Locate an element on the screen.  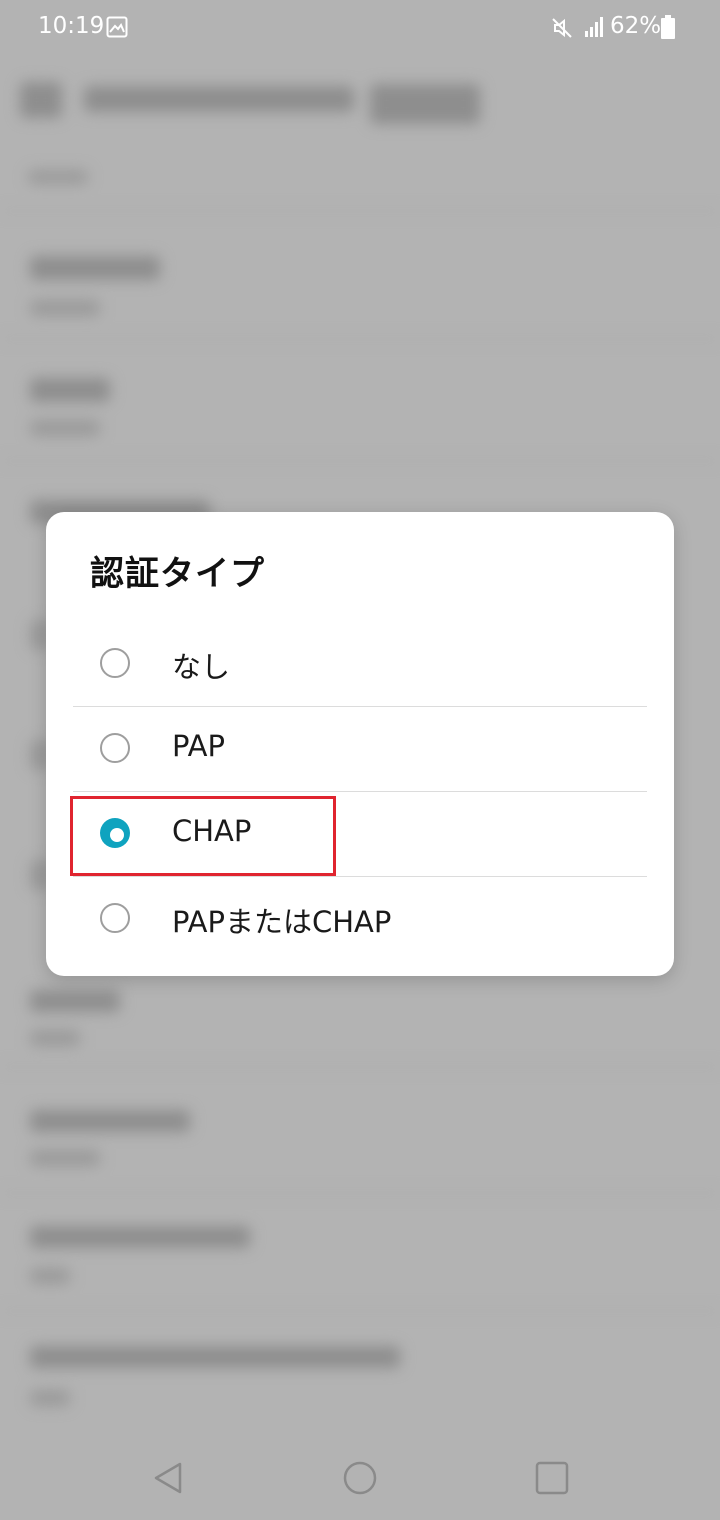
option-none: なし is located at coordinates (360, 664).